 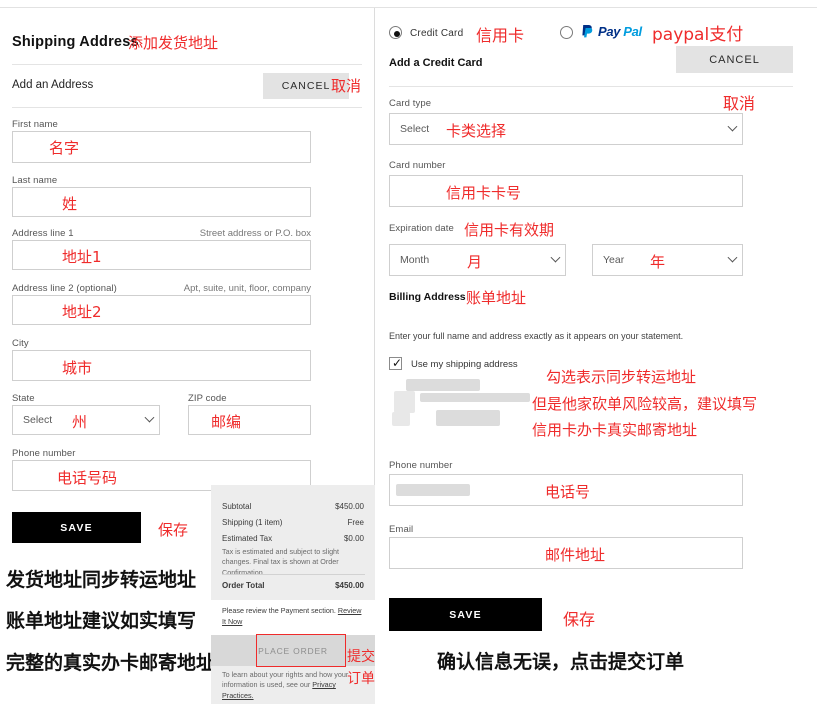 What do you see at coordinates (561, 662) in the screenshot?
I see `right-note-line-1: 确认信息无误，点击提交订单` at bounding box center [561, 662].